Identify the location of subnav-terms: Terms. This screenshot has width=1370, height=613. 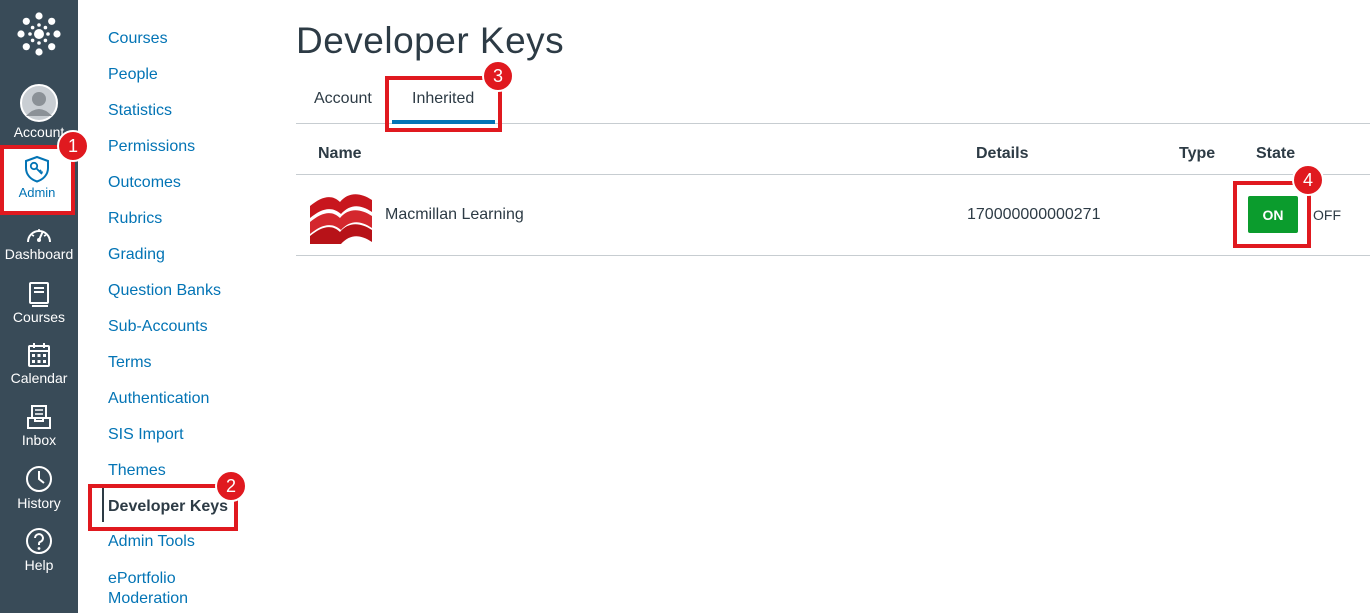
(130, 363).